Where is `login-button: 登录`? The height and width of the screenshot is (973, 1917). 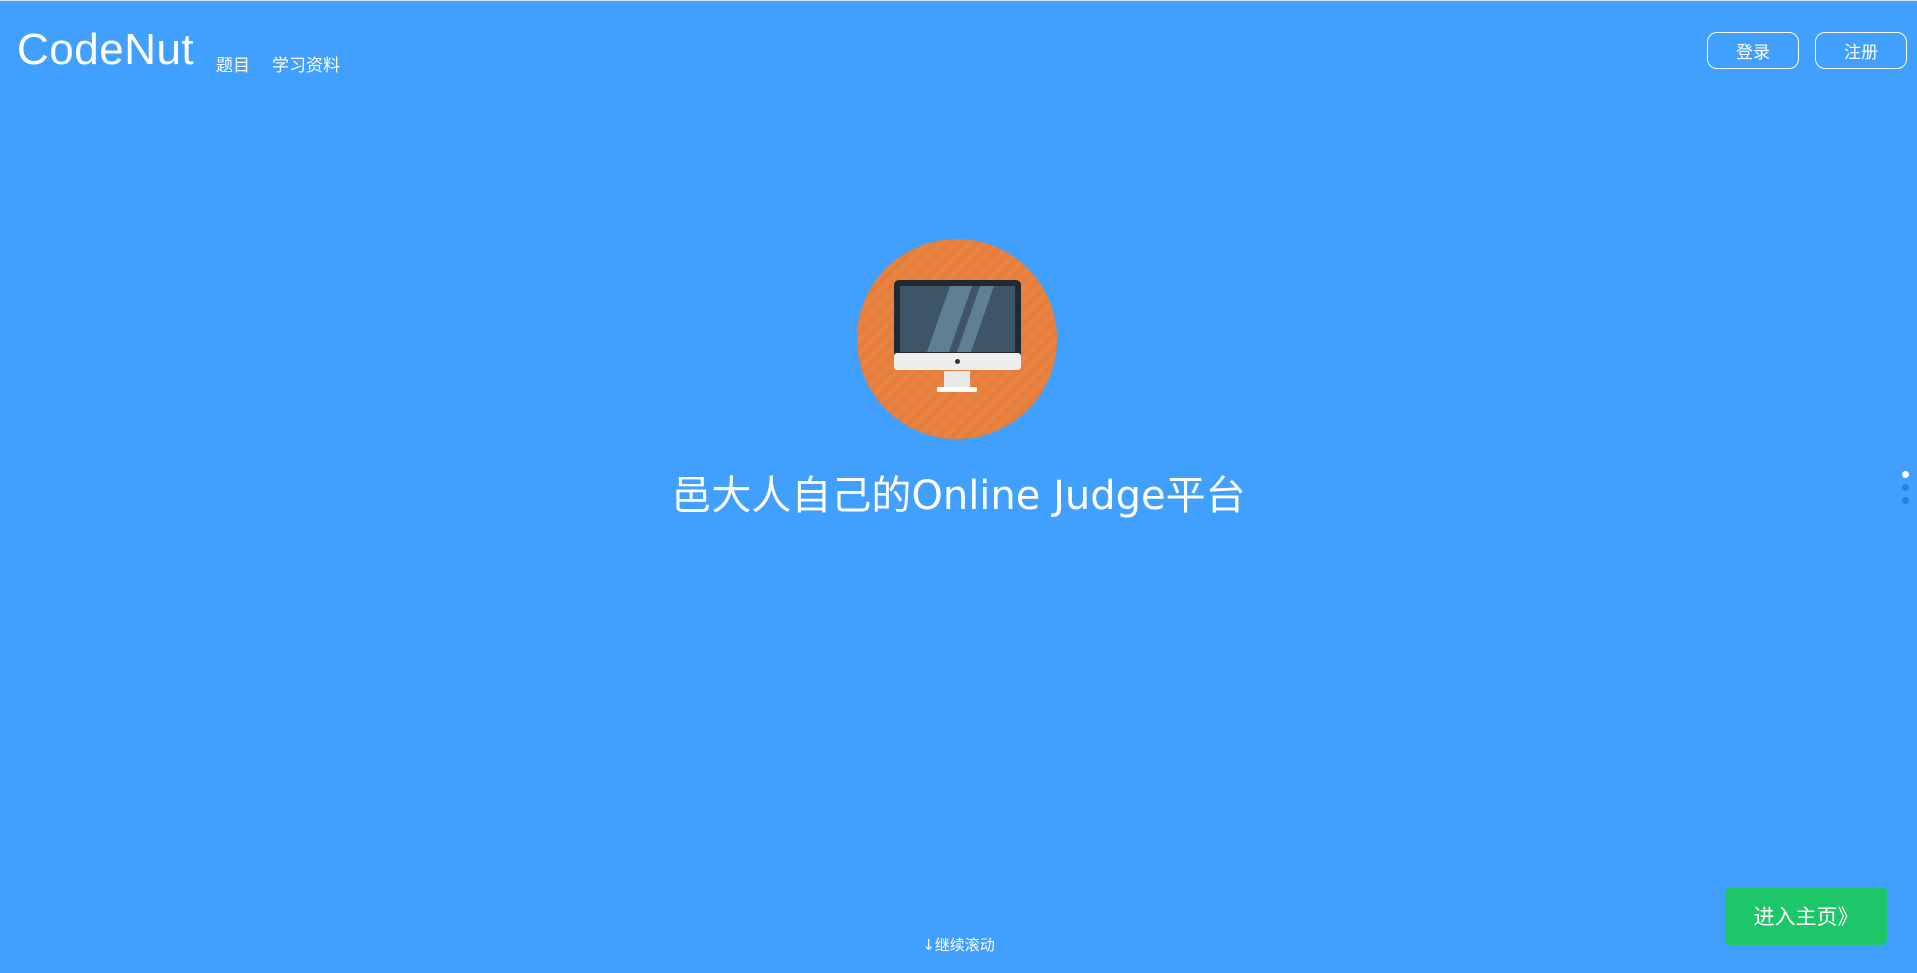 login-button: 登录 is located at coordinates (1753, 50).